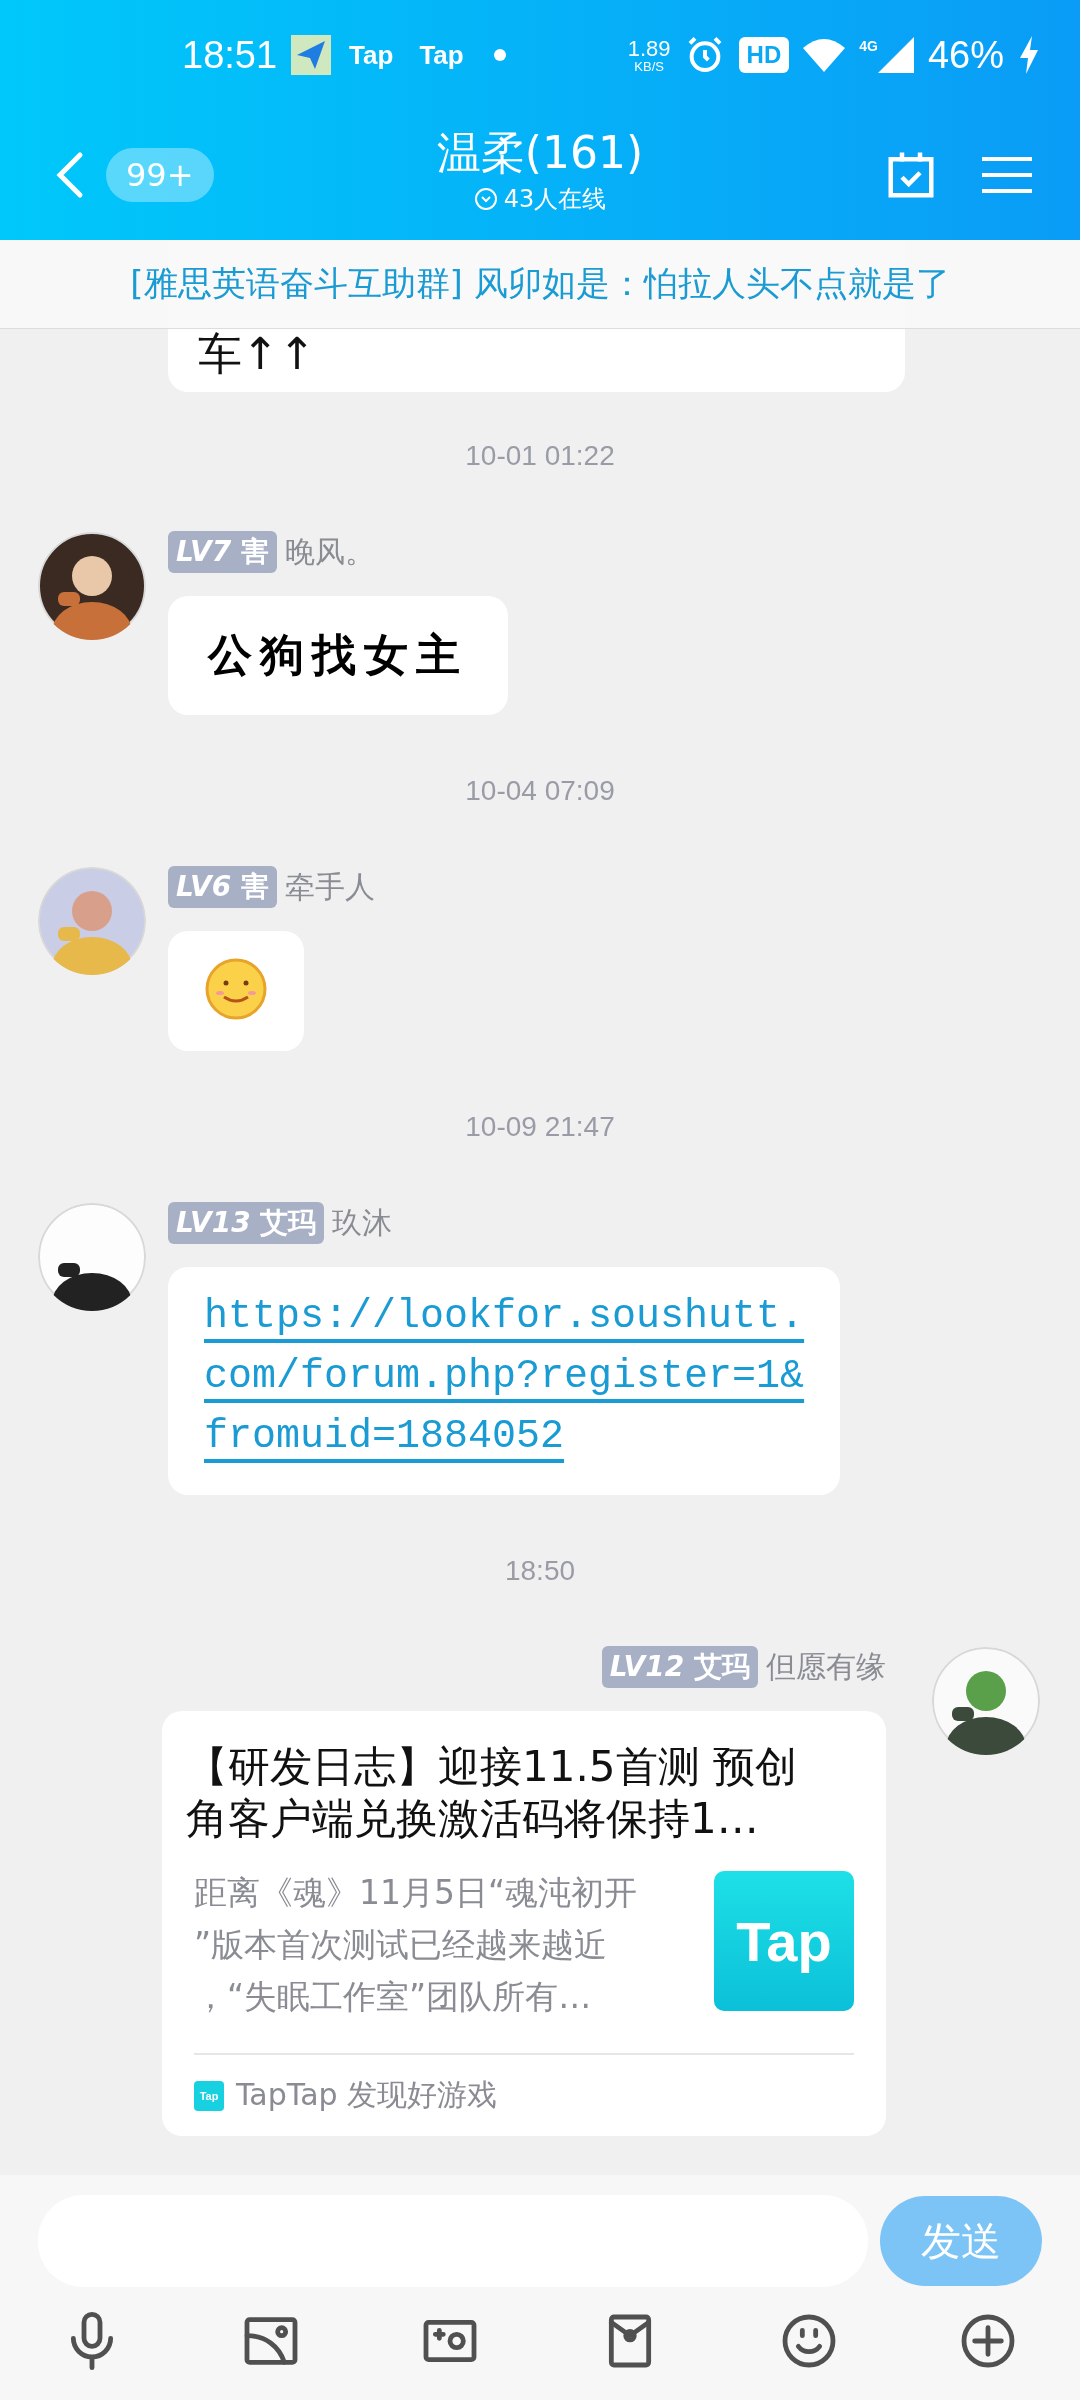 The width and height of the screenshot is (1080, 2400). Describe the element at coordinates (679, 1667) in the screenshot. I see `level-badge: LV12 艾玛` at that location.